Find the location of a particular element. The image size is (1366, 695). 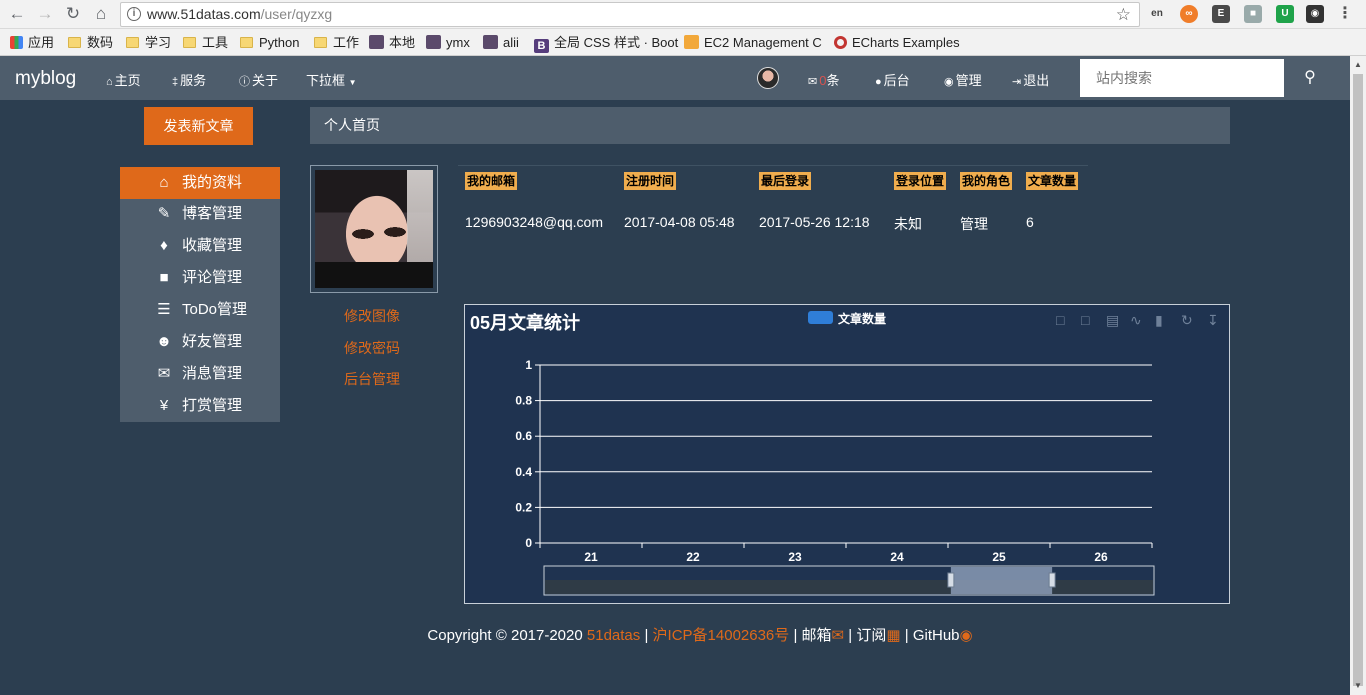

sidebar-item-friends: ☻ 好友管理 is located at coordinates (200, 342).